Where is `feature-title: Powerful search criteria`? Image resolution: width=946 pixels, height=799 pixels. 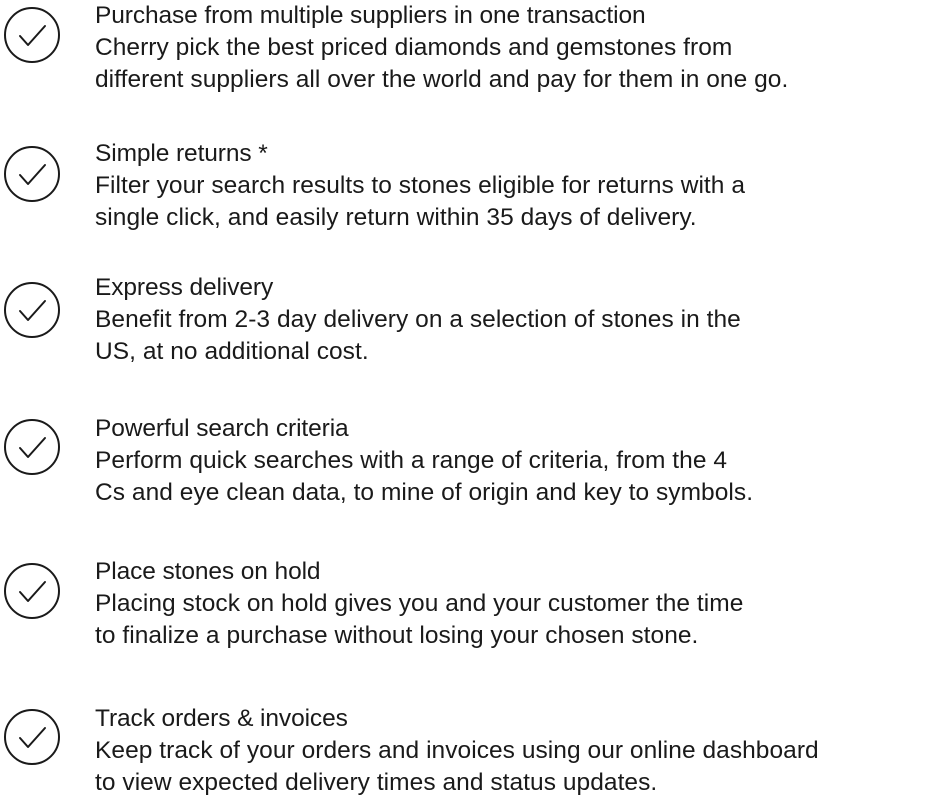 feature-title: Powerful search criteria is located at coordinates (222, 428).